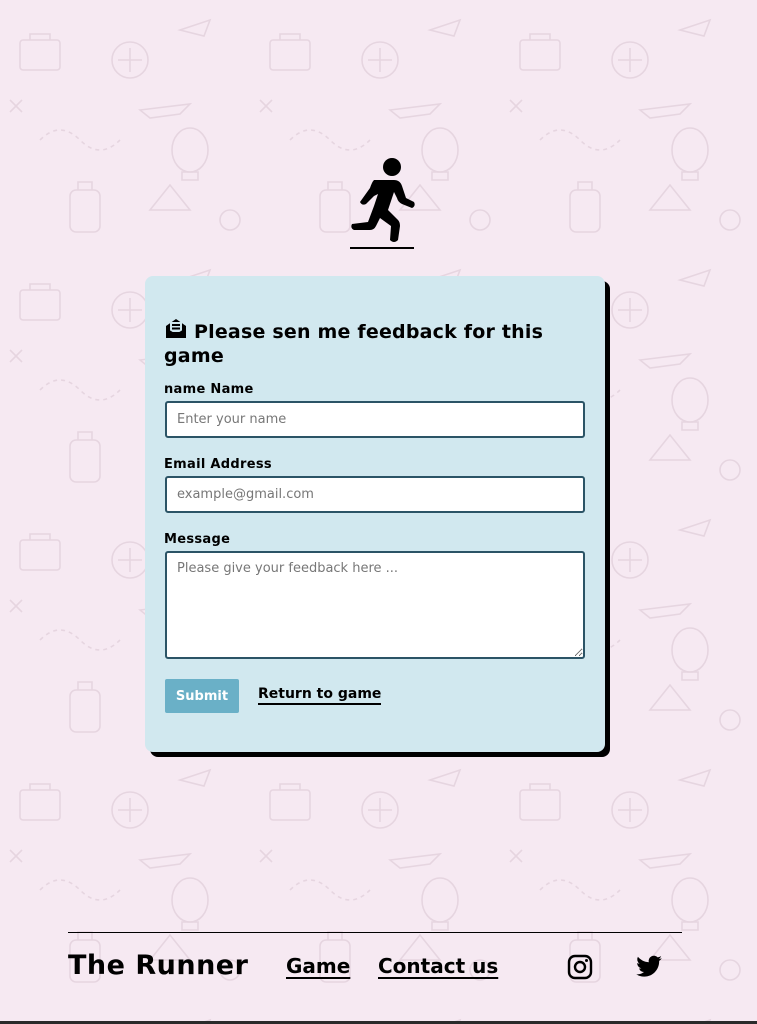 The height and width of the screenshot is (1024, 757). I want to click on message-label: Message, so click(197, 539).